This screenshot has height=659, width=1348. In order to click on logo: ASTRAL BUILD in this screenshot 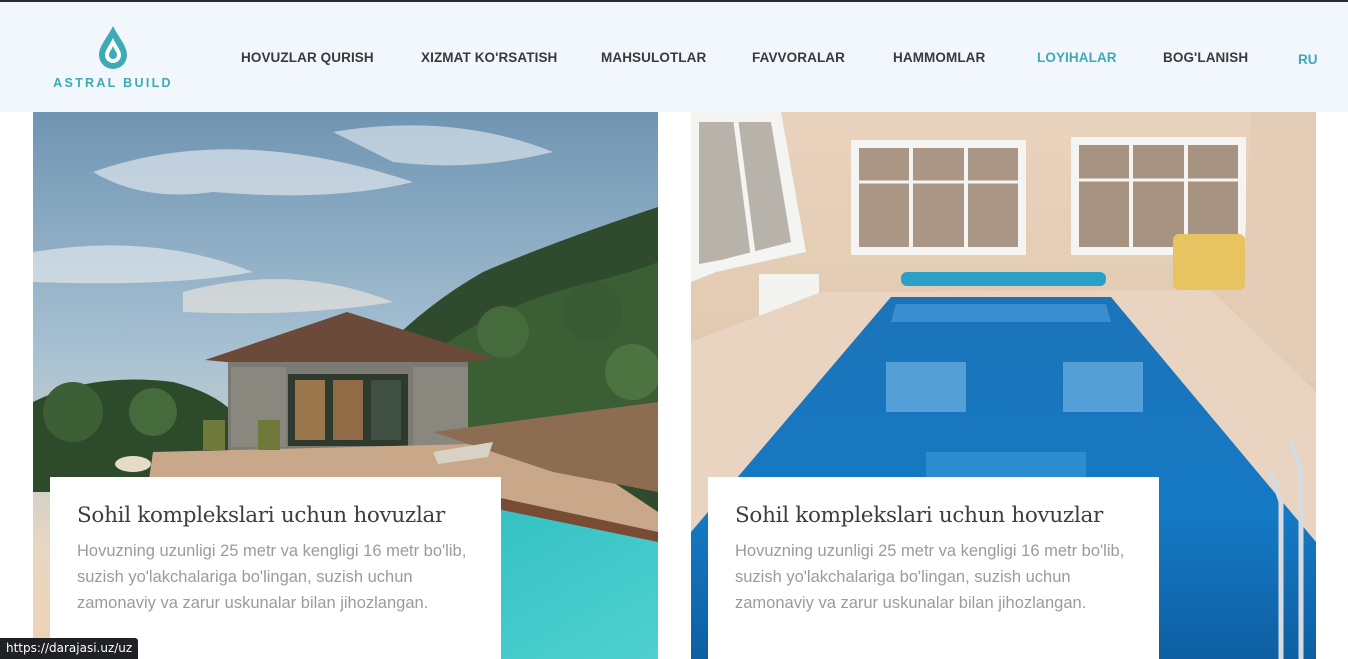, I will do `click(113, 59)`.